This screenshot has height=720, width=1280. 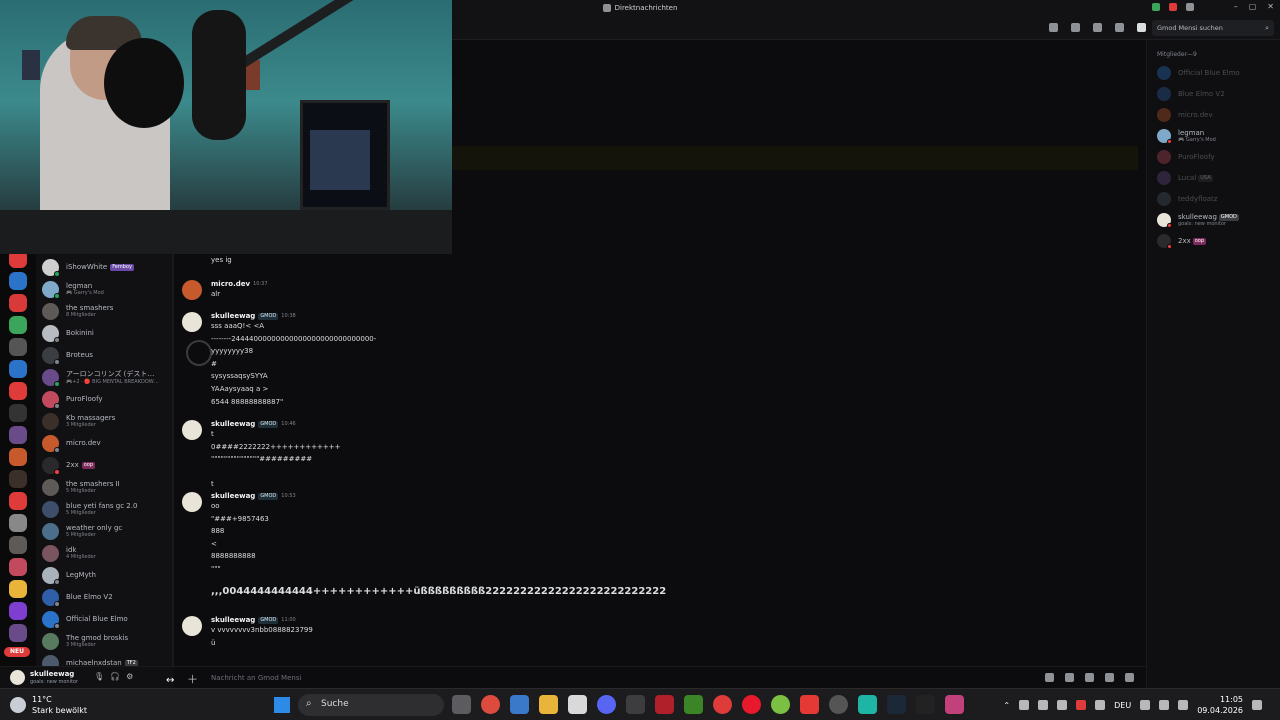 I want to click on pinned-messages-icon, so click(x=1097, y=27).